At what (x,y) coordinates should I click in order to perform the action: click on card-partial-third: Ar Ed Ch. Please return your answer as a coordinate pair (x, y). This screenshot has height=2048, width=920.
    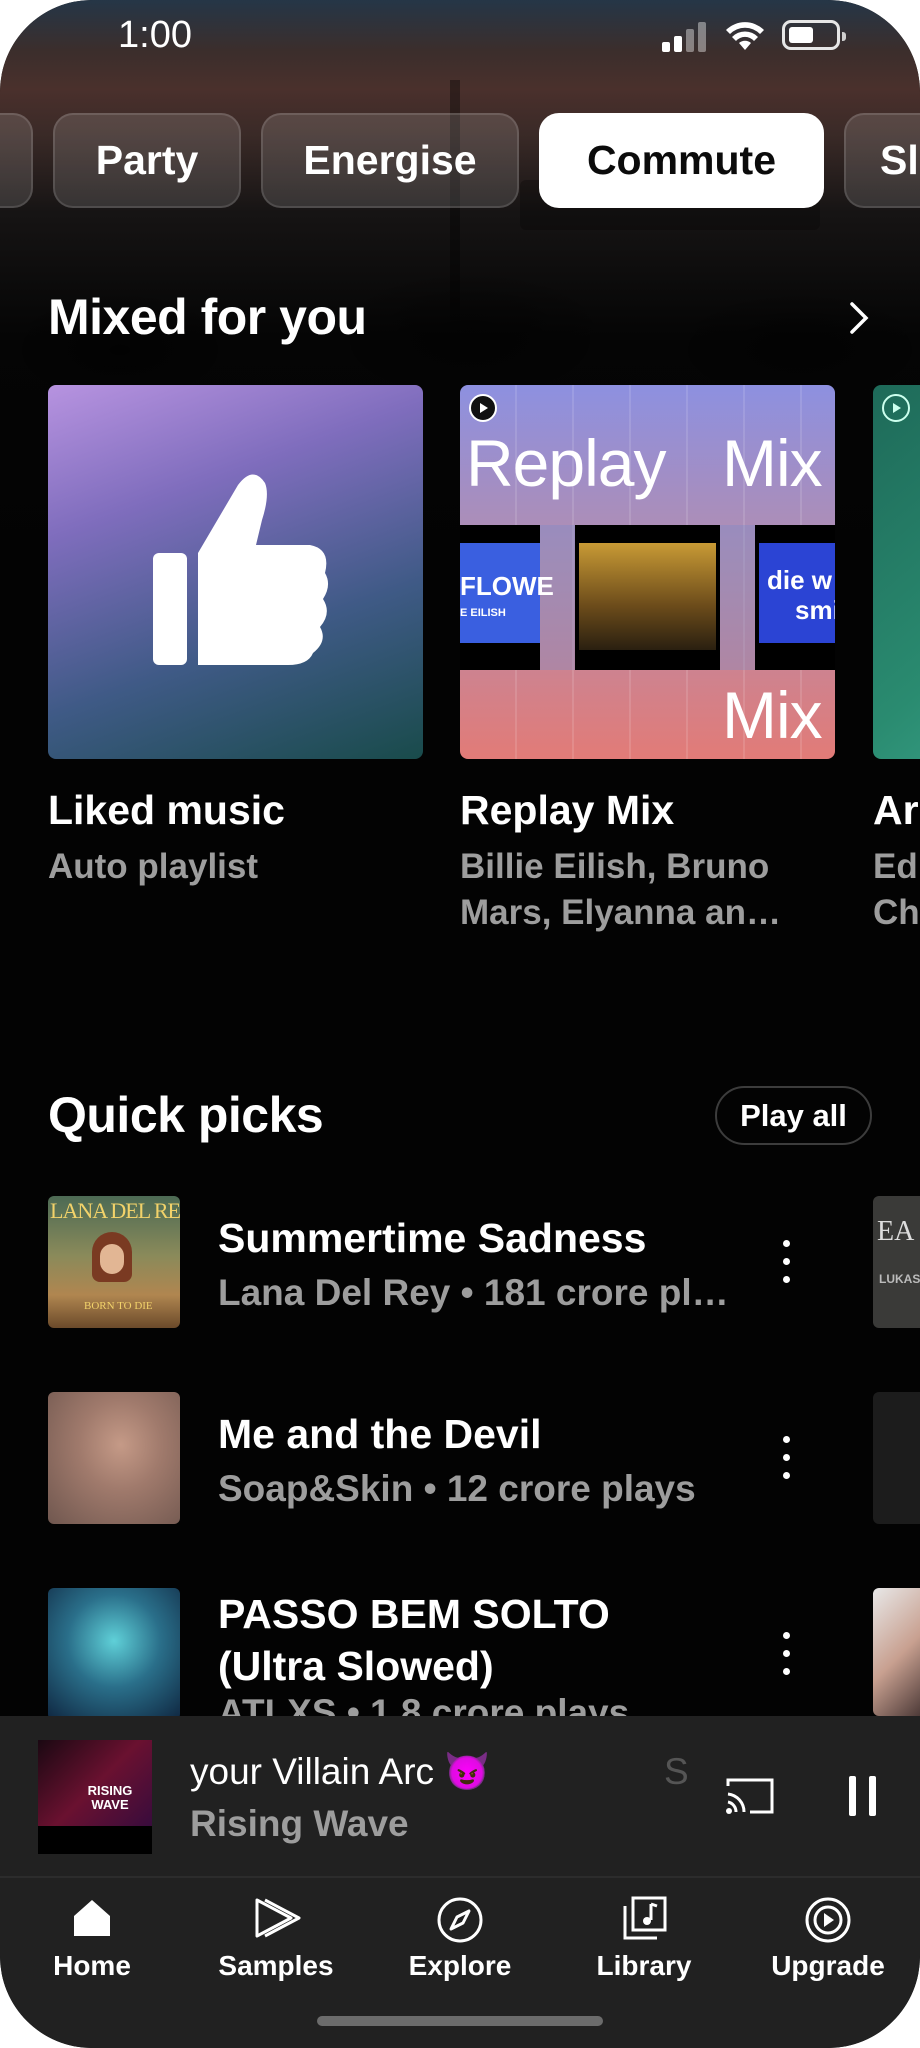
    Looking at the image, I should click on (896, 660).